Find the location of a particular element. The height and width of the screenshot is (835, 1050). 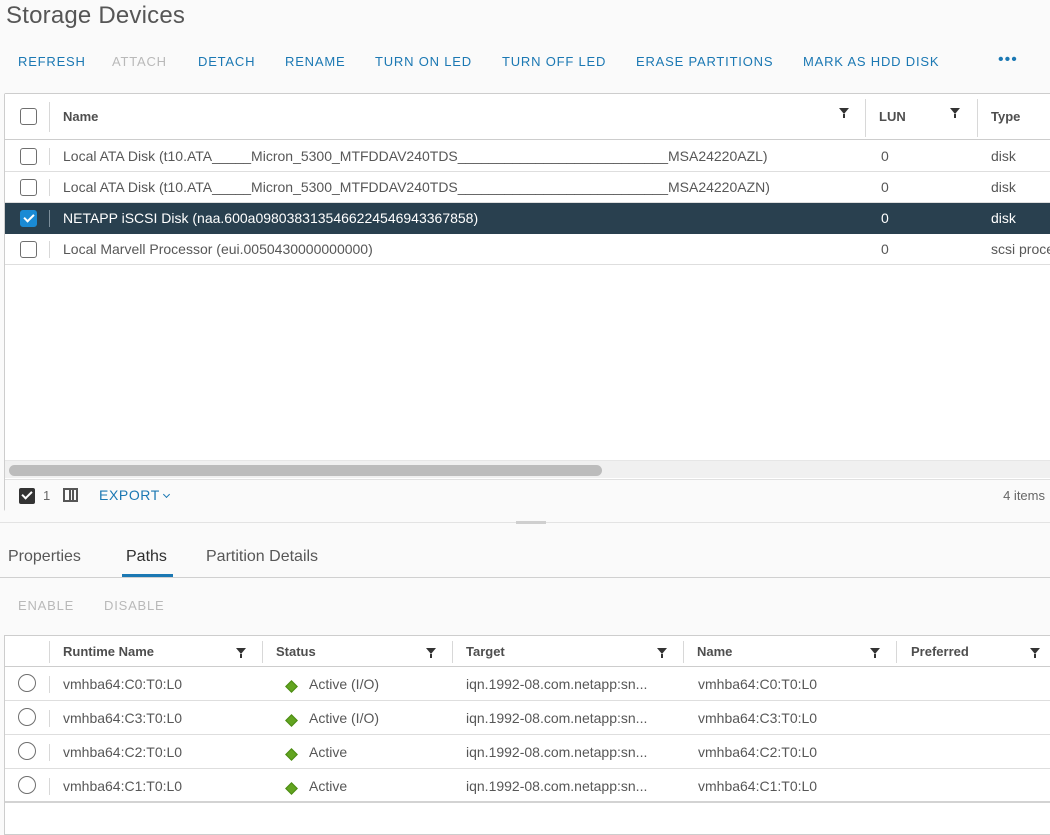

path-name: vmhba64:C0:T0:L0 is located at coordinates (758, 684).